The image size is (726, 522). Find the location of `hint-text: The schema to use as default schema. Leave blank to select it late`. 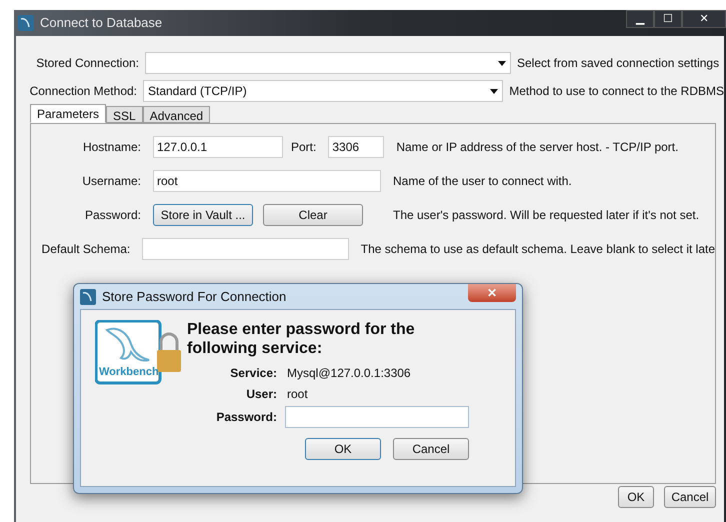

hint-text: The schema to use as default schema. Leave blank to select it late is located at coordinates (537, 249).